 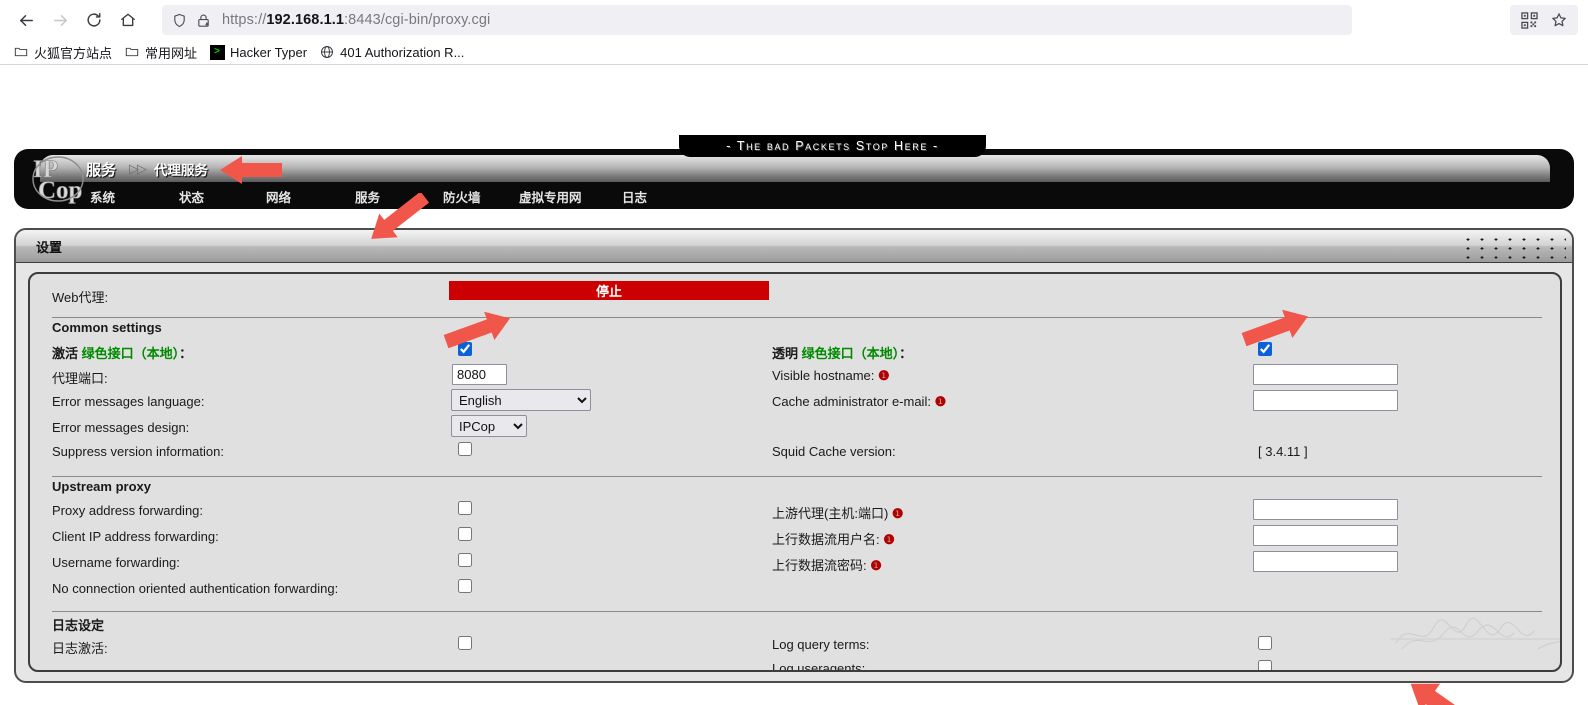 What do you see at coordinates (80, 648) in the screenshot?
I see `log-enabled-label: 日志激活:` at bounding box center [80, 648].